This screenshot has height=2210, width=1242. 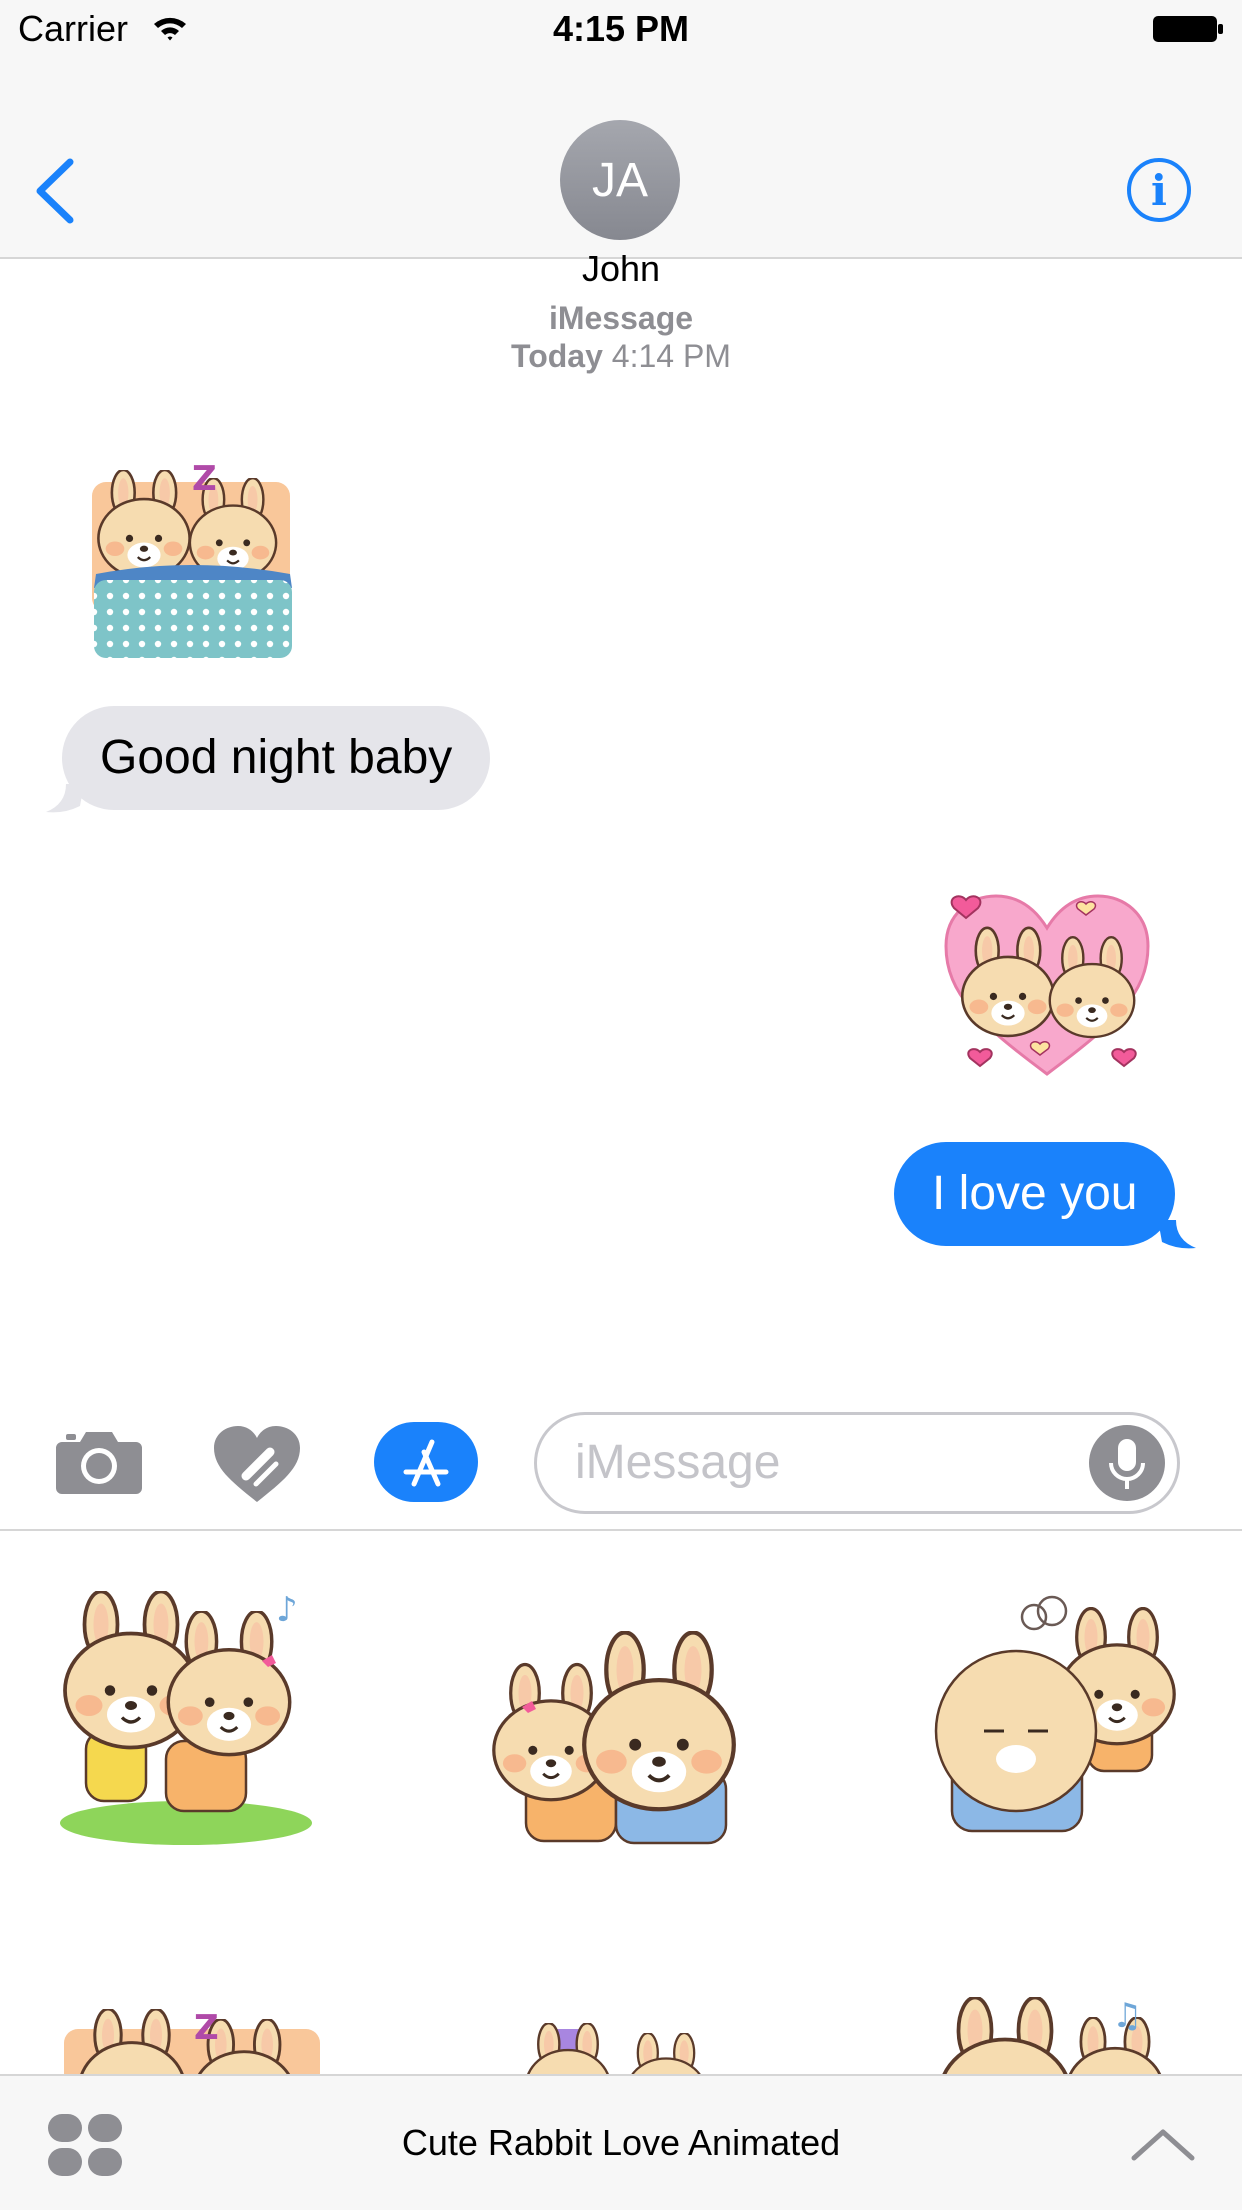 I want to click on camera-icon, so click(x=99, y=1461).